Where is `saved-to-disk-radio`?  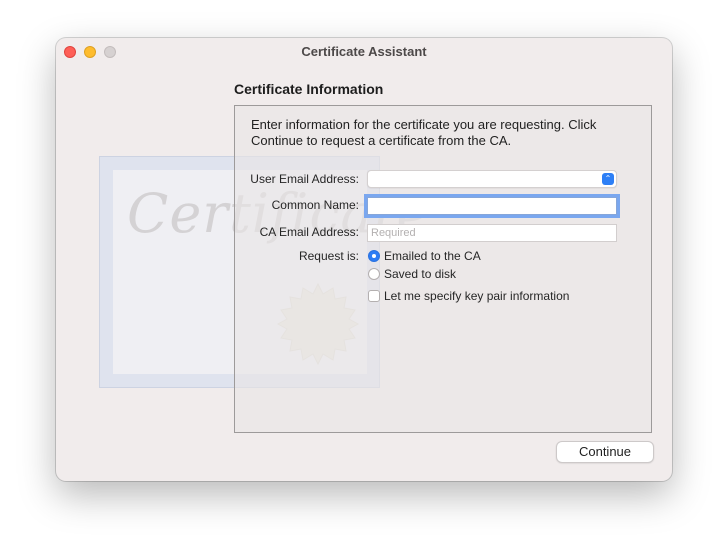 saved-to-disk-radio is located at coordinates (374, 274).